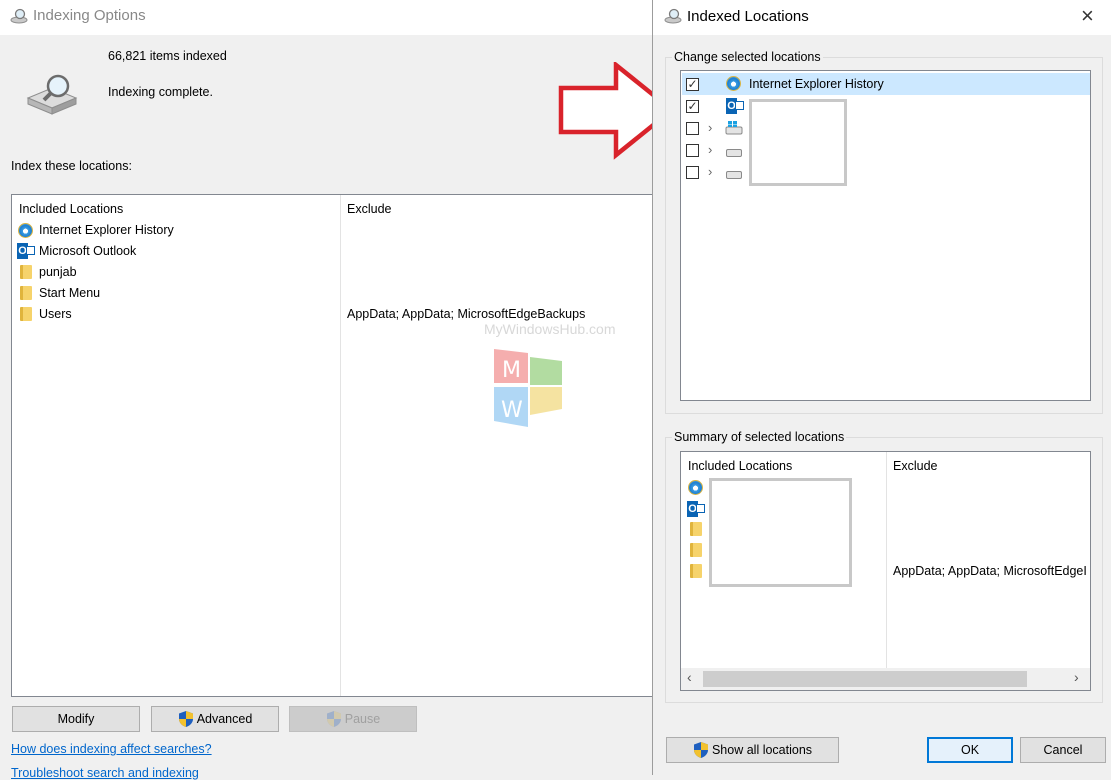  I want to click on included-locations-header: Included Locations, so click(71, 209).